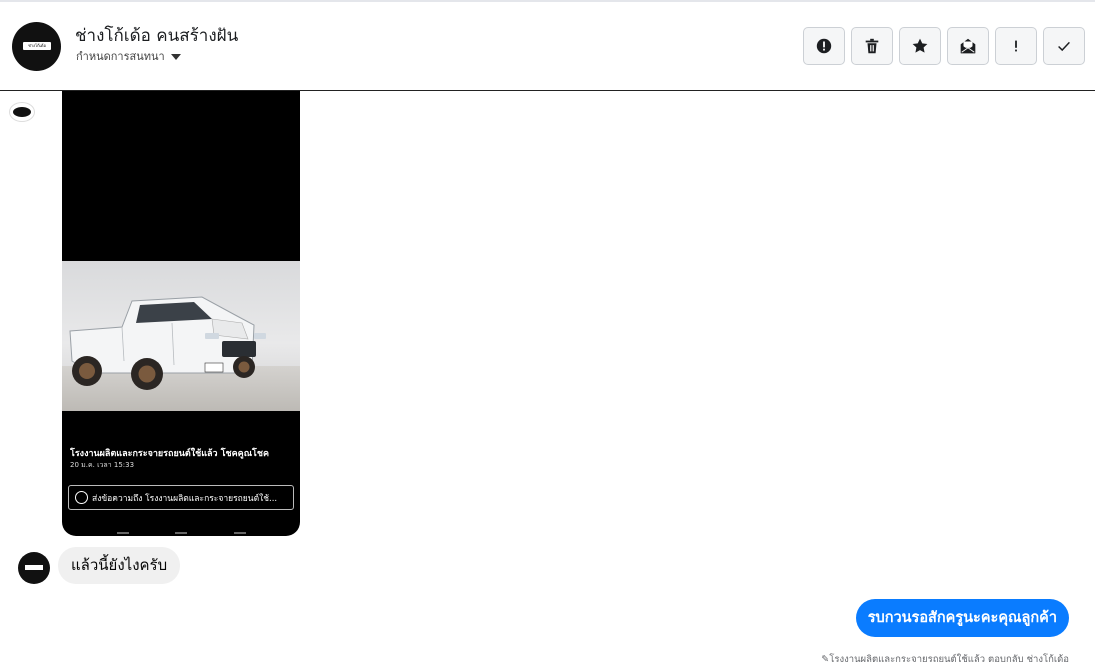 Image resolution: width=1095 pixels, height=667 pixels. I want to click on avatar: ช่างโก้เด้อ, so click(36, 46).